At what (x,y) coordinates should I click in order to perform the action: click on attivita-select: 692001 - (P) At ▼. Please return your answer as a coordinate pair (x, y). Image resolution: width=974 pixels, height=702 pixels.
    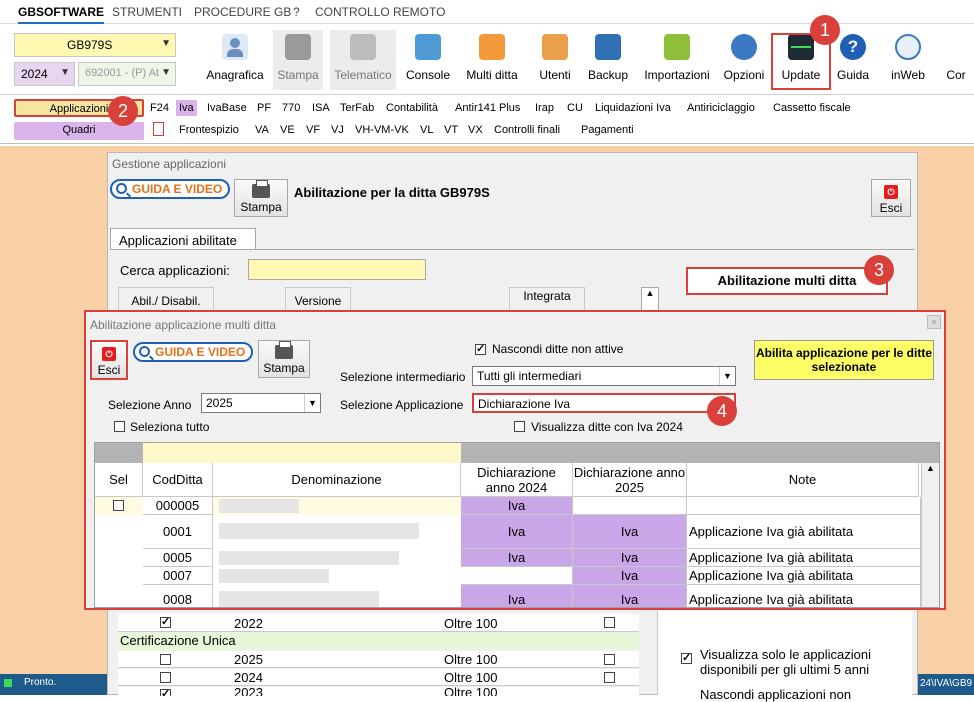
    Looking at the image, I should click on (127, 74).